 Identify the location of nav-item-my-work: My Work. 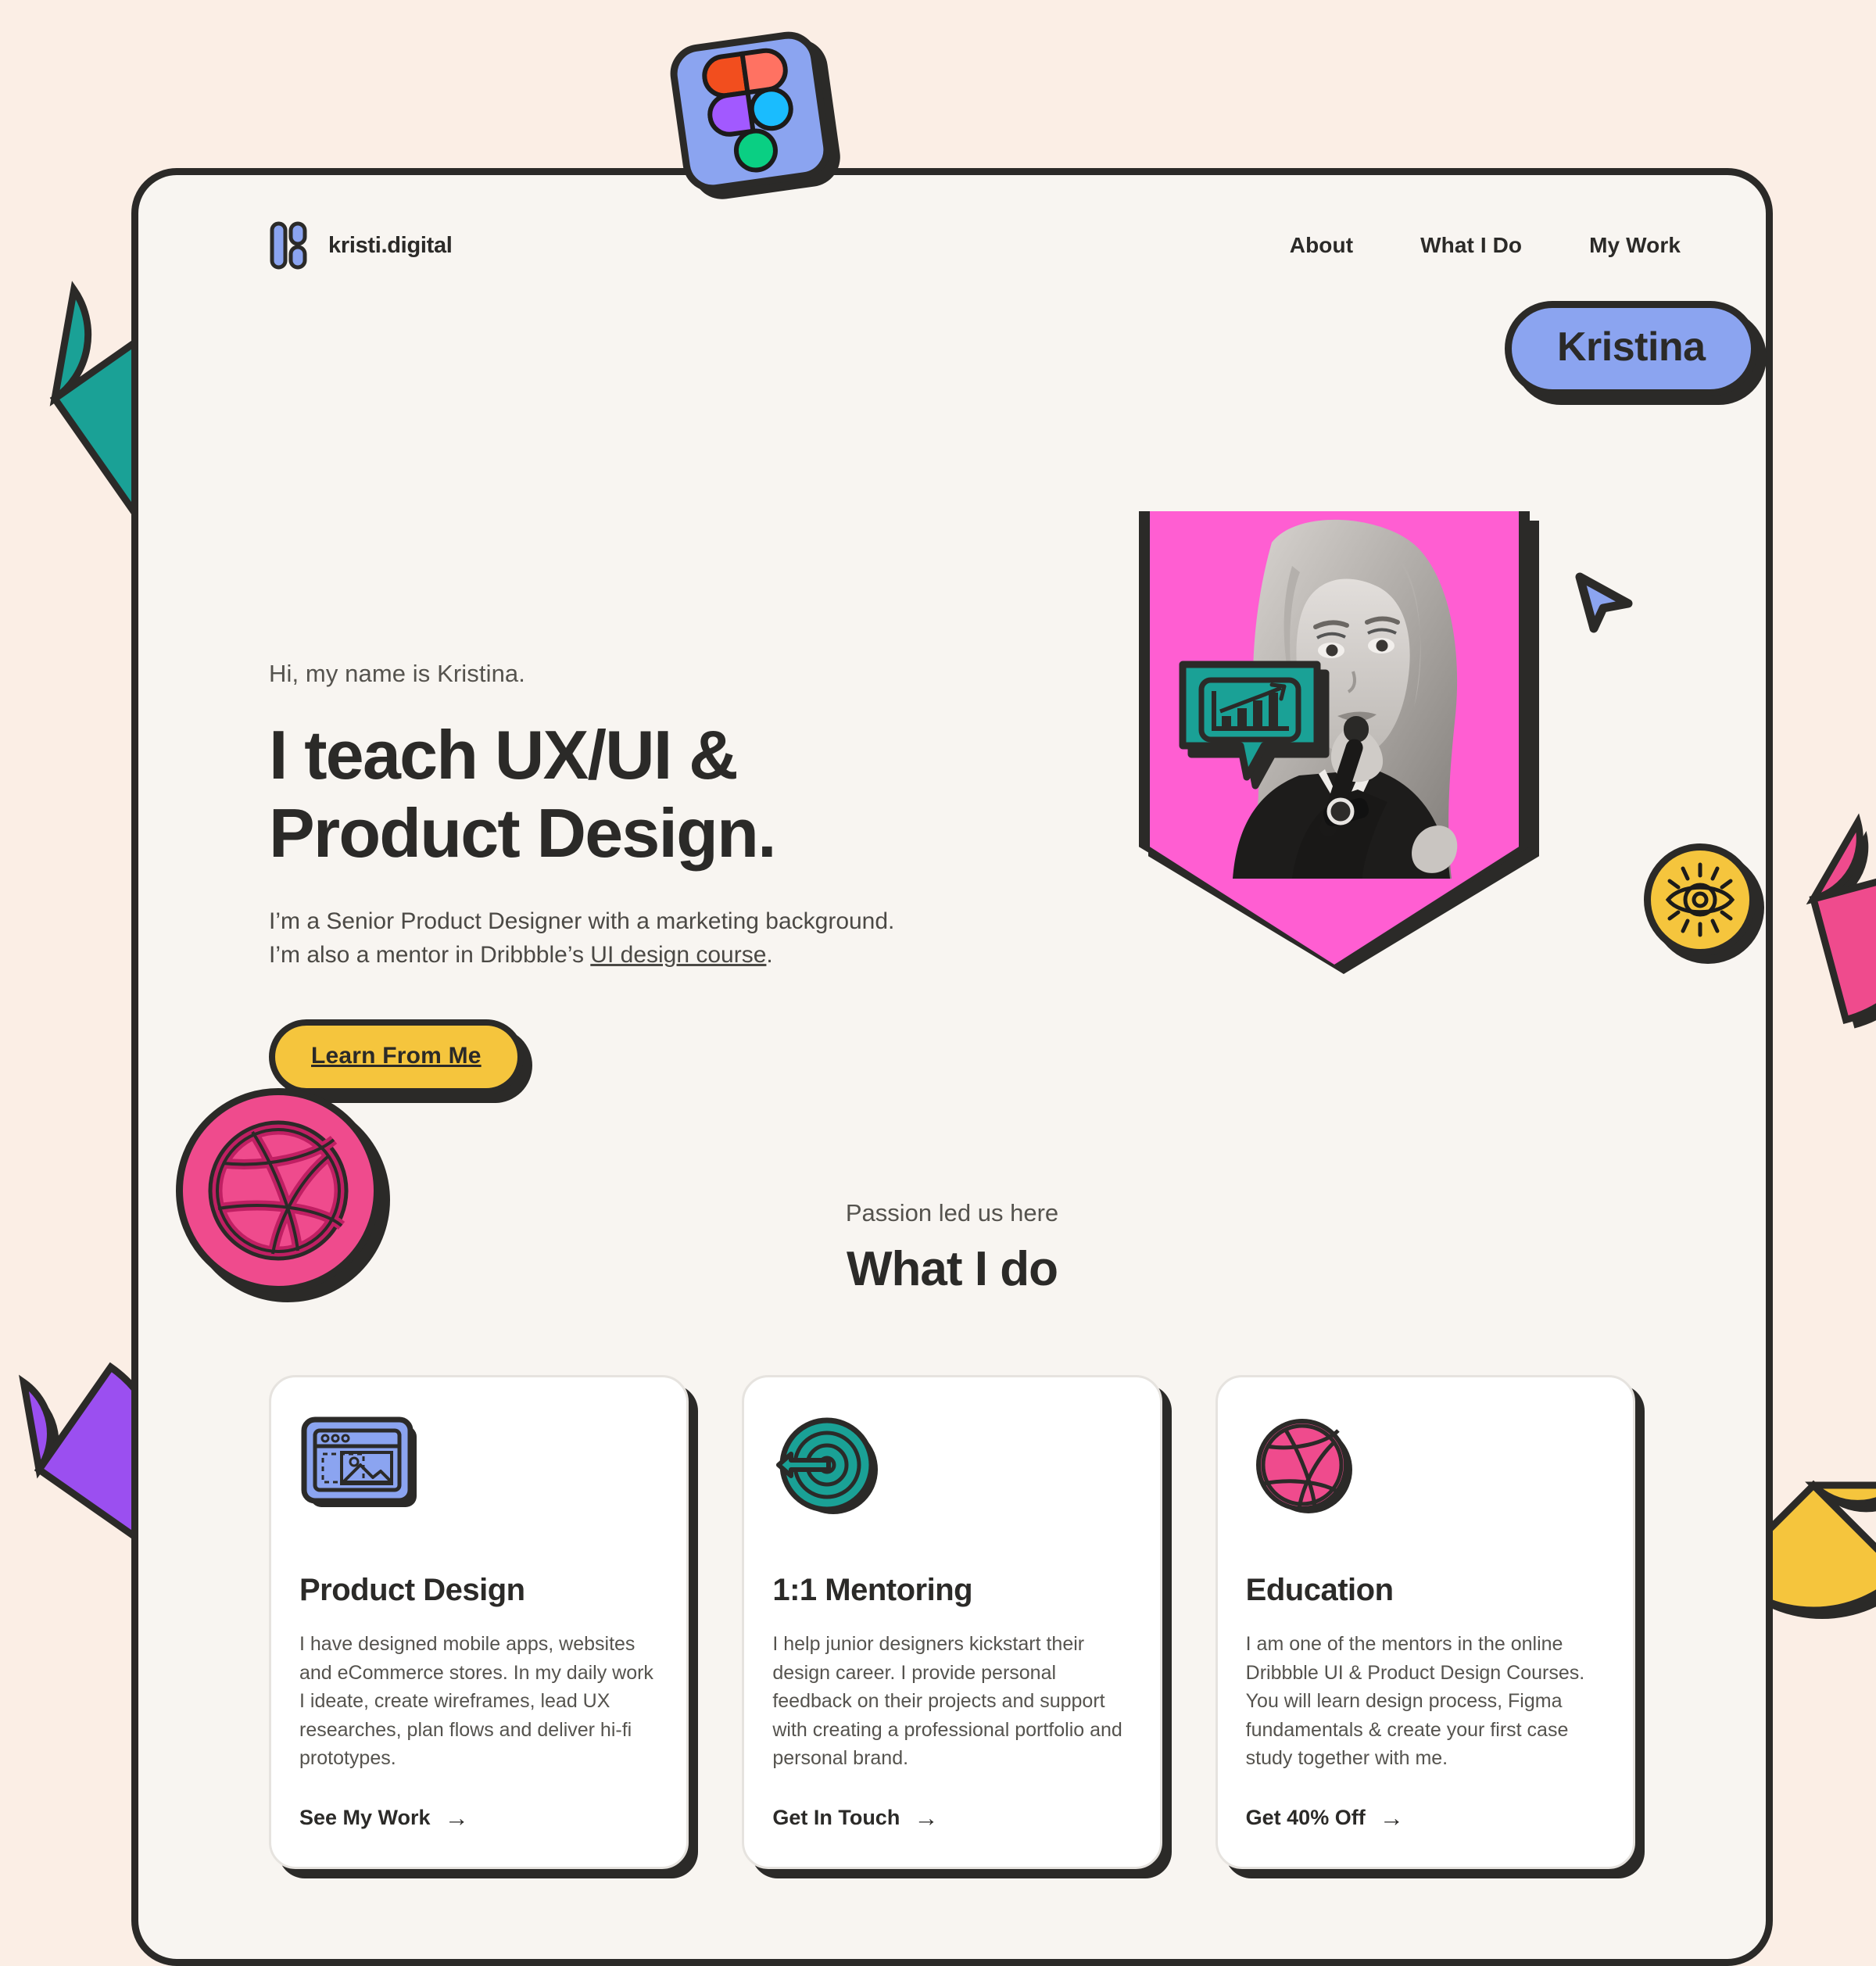
(1635, 246).